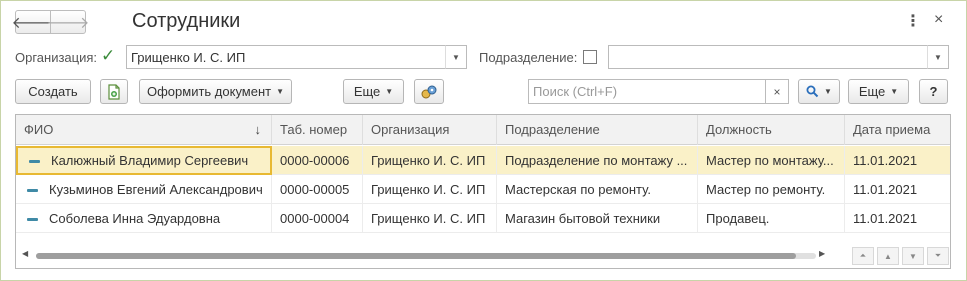 The width and height of the screenshot is (967, 281). What do you see at coordinates (317, 160) in the screenshot?
I see `cell-tab-number: 0000-00006` at bounding box center [317, 160].